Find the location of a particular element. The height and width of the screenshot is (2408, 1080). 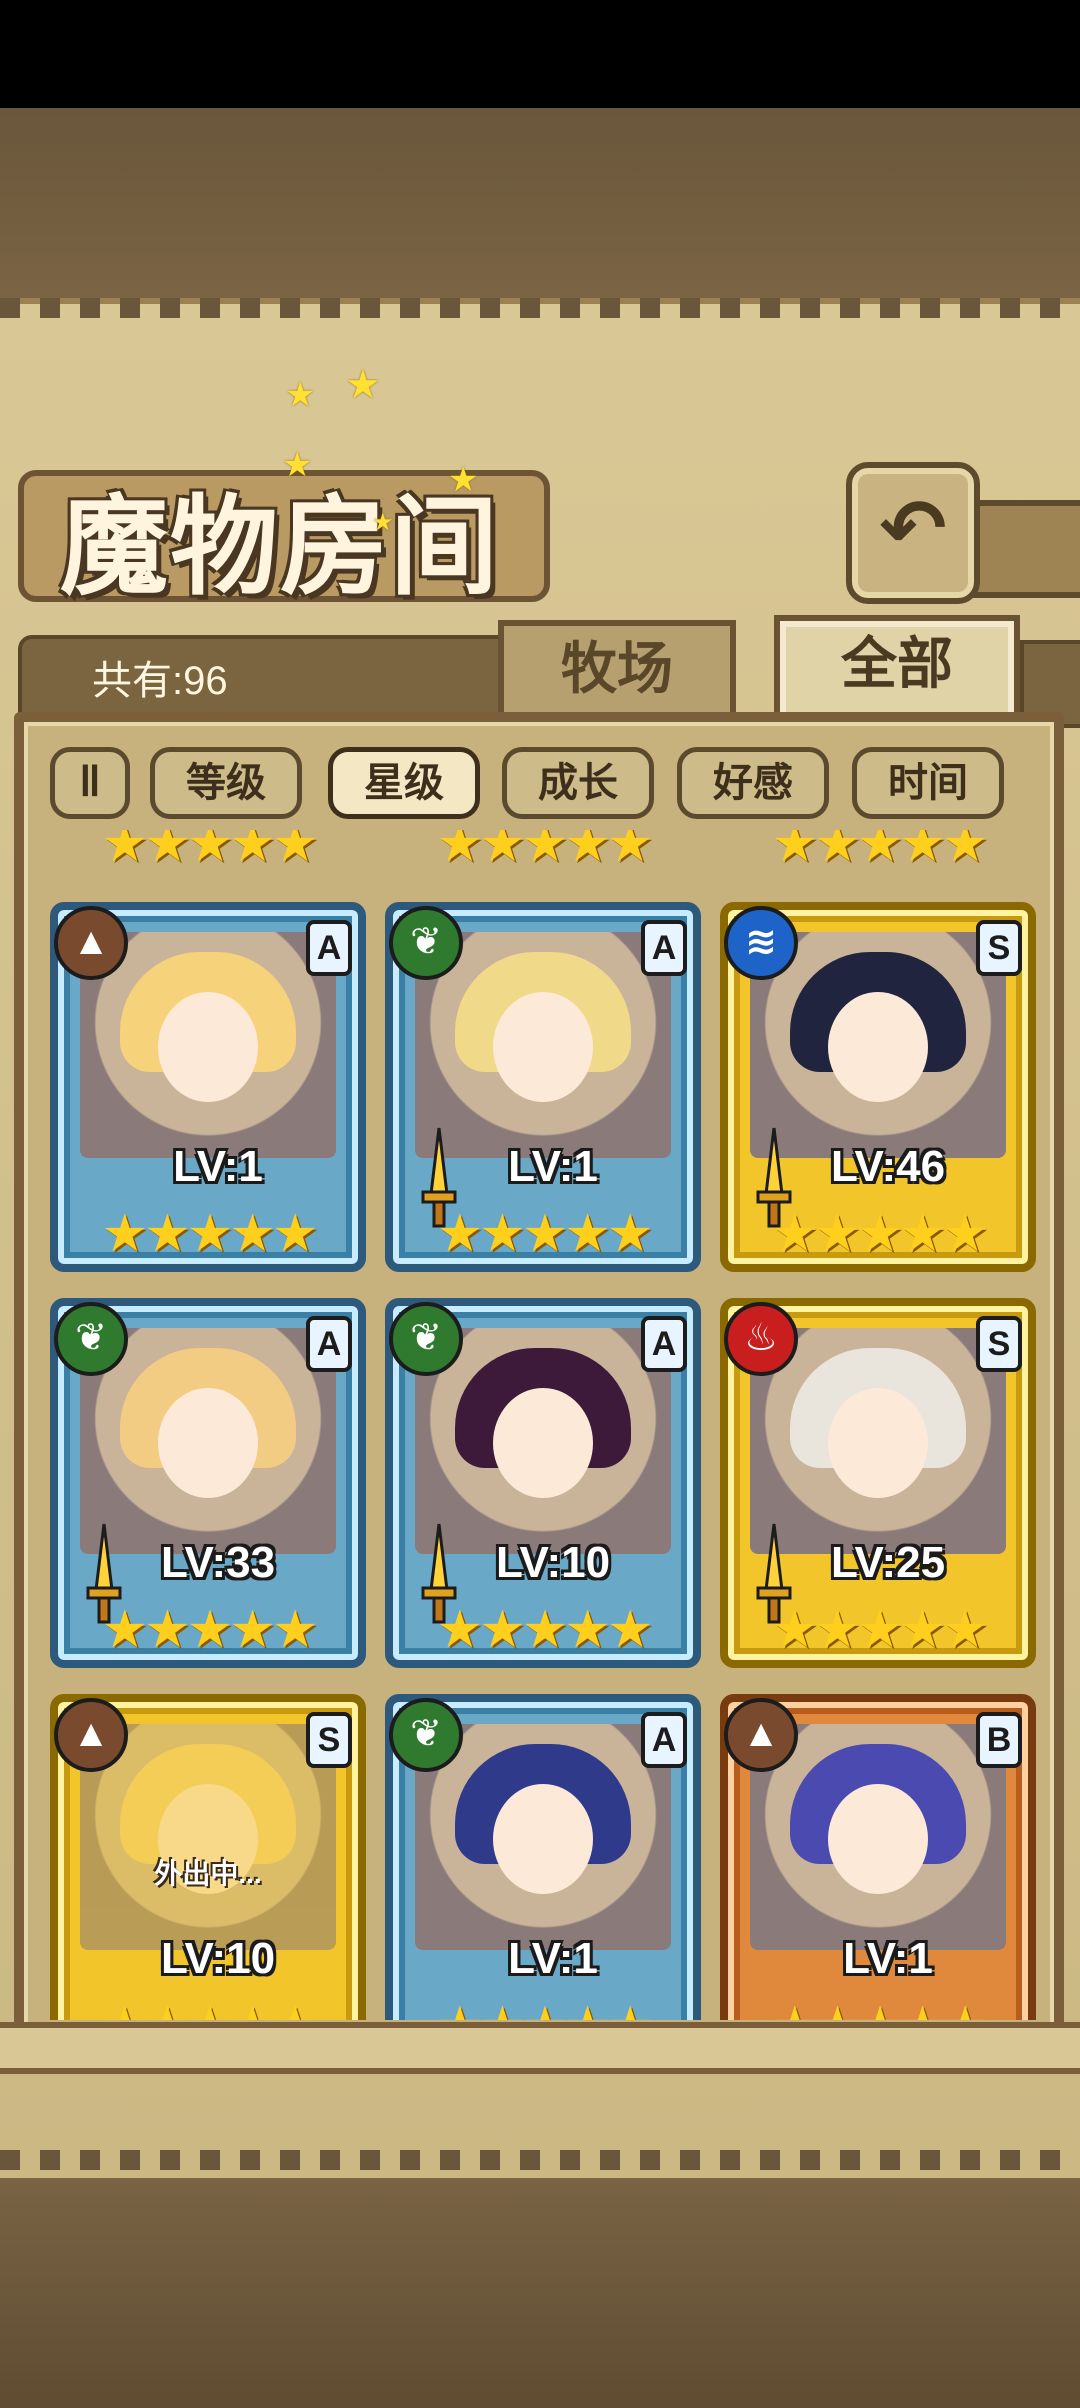

back-button: ↶ is located at coordinates (913, 533).